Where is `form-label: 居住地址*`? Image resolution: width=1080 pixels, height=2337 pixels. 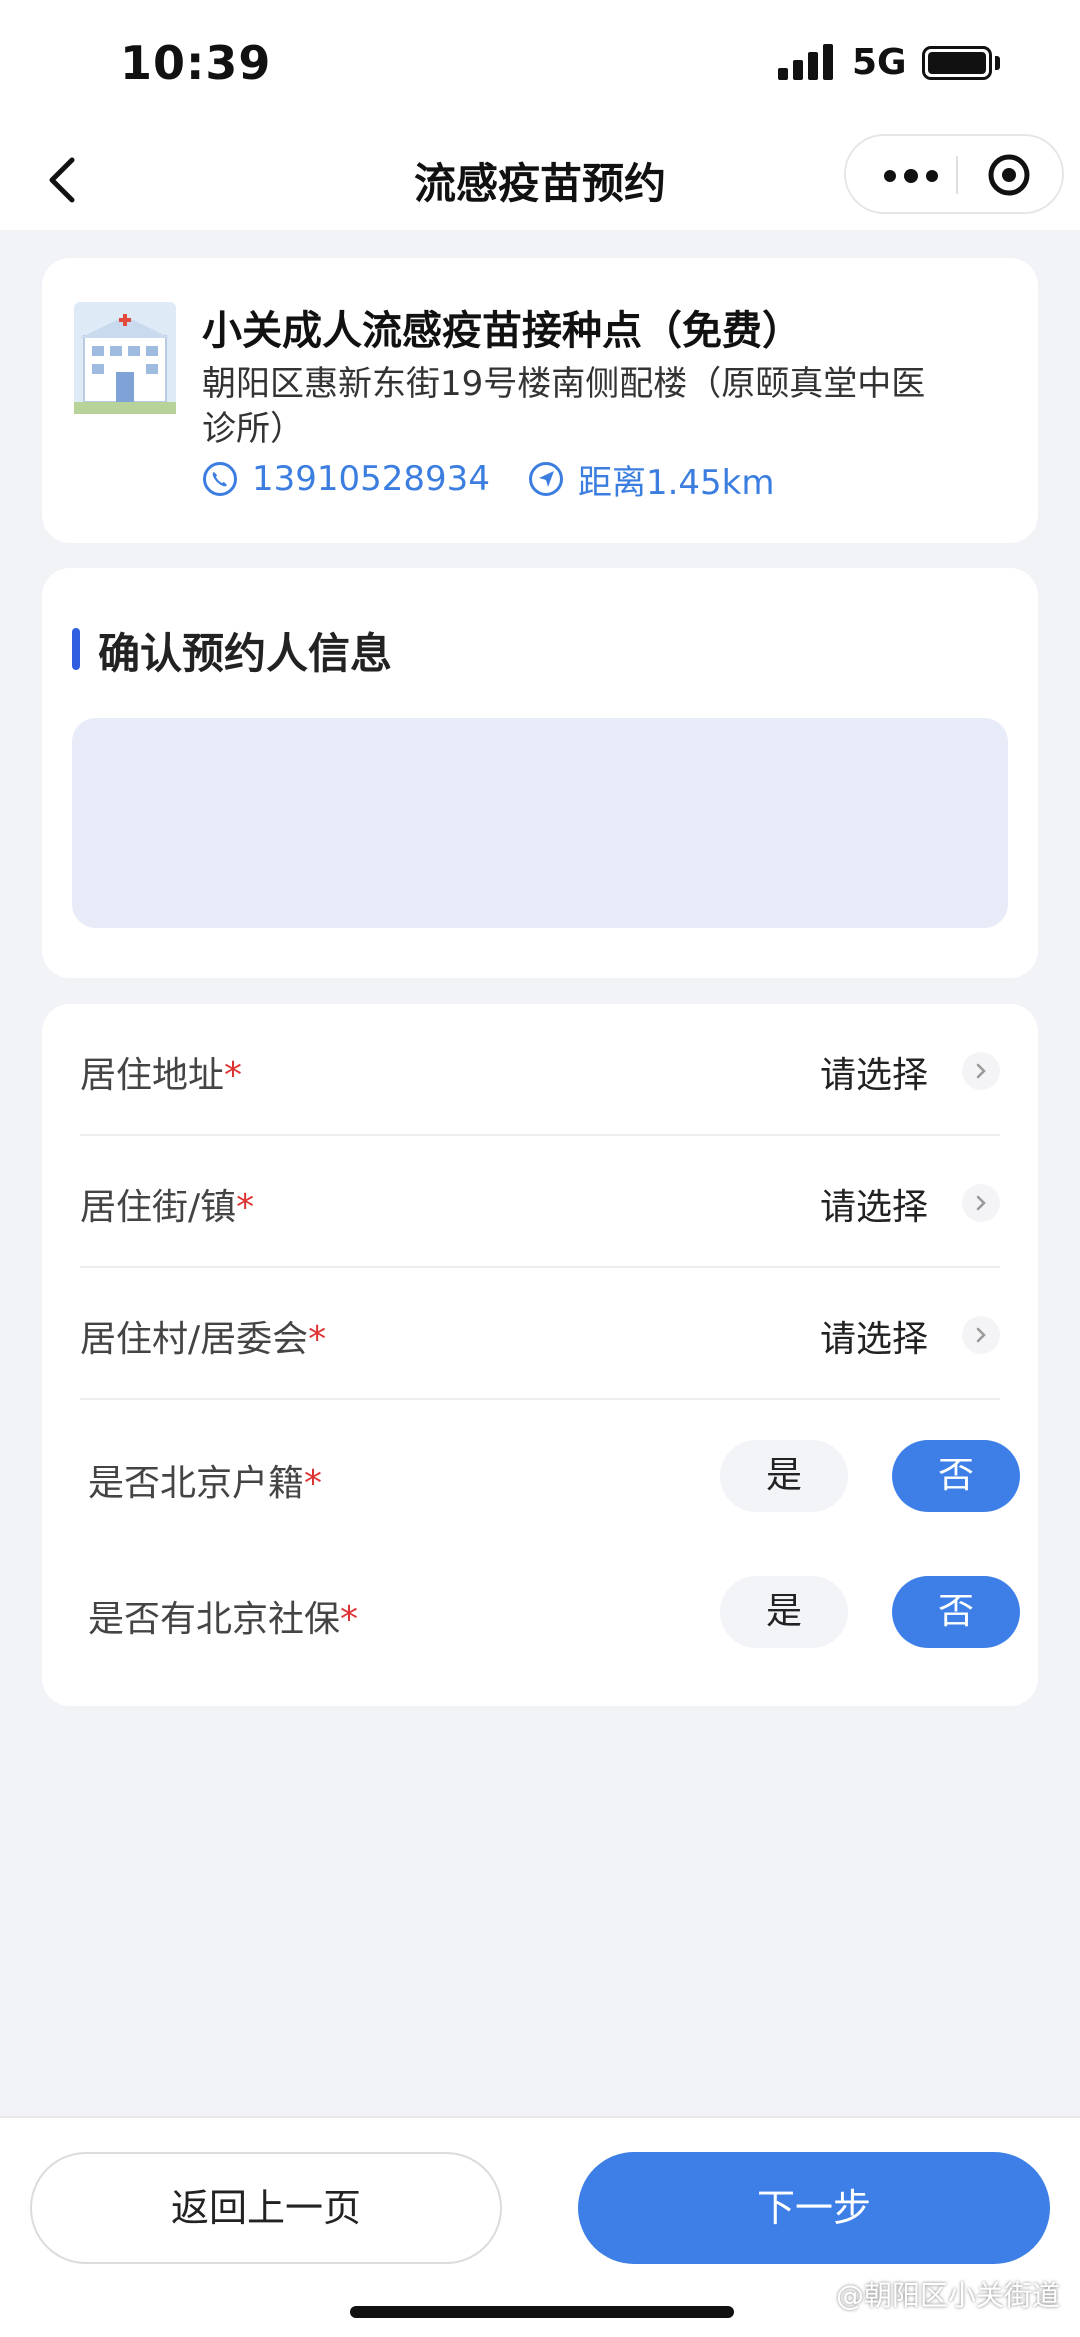
form-label: 居住地址* is located at coordinates (161, 1075).